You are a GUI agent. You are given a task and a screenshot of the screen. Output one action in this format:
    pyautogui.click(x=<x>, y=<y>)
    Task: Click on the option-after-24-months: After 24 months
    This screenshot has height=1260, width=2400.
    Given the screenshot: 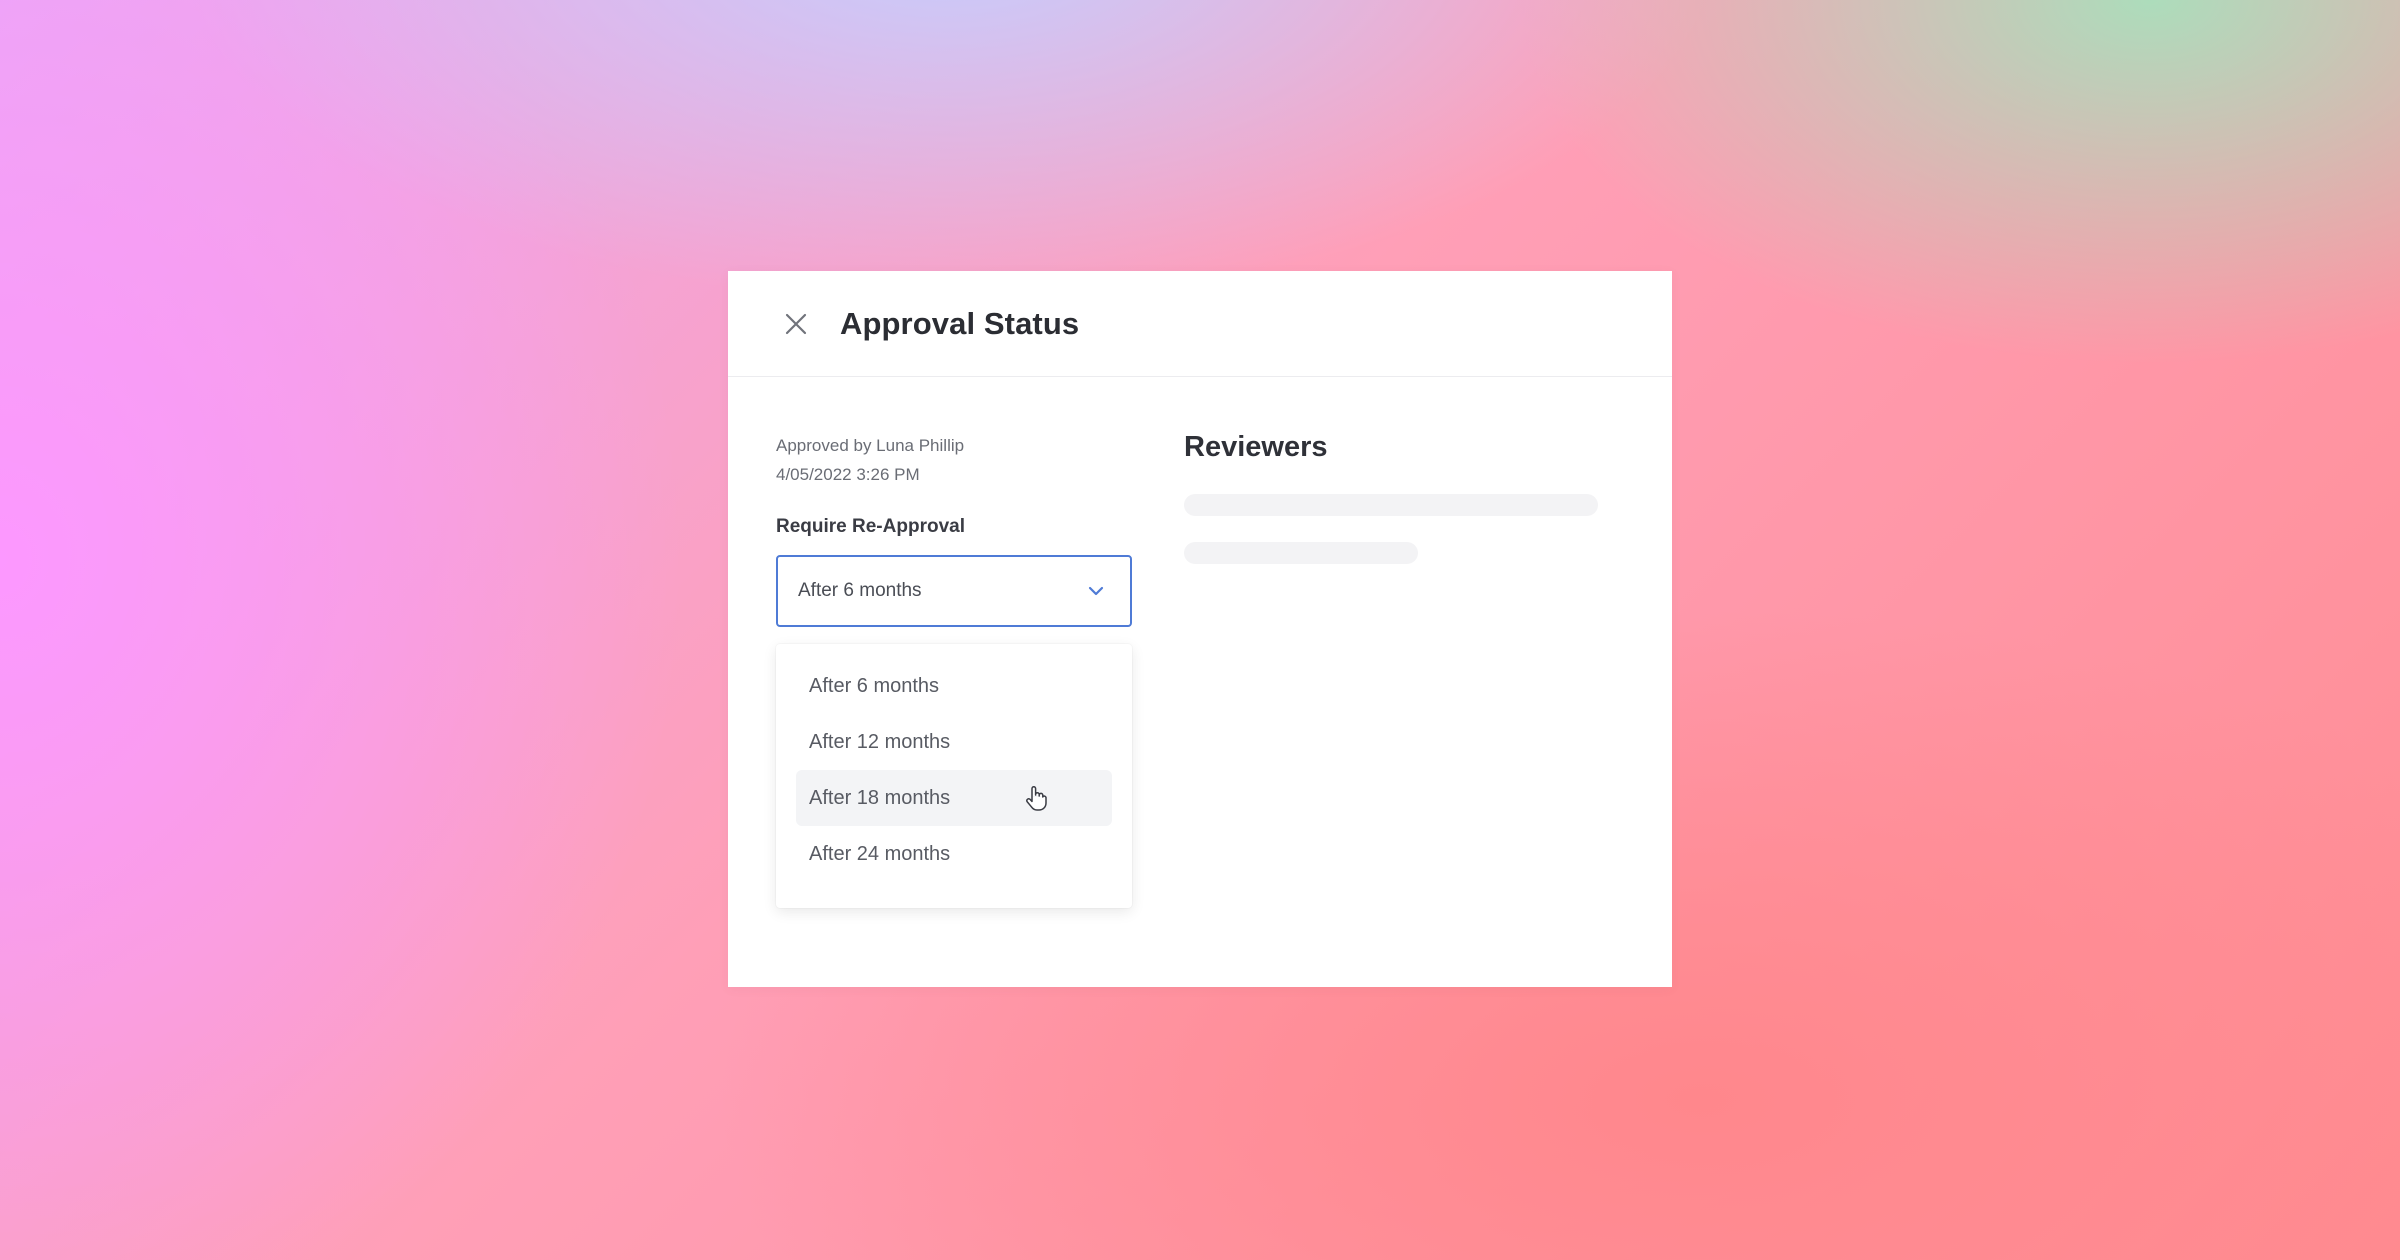 What is the action you would take?
    pyautogui.click(x=954, y=854)
    